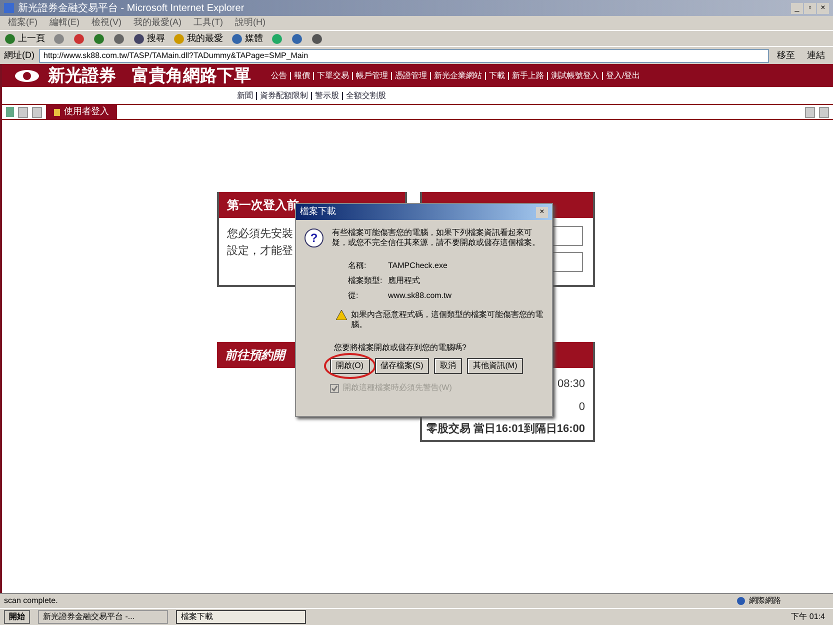 Image resolution: width=833 pixels, height=625 pixels. Describe the element at coordinates (542, 212) in the screenshot. I see `close-button: ×` at that location.